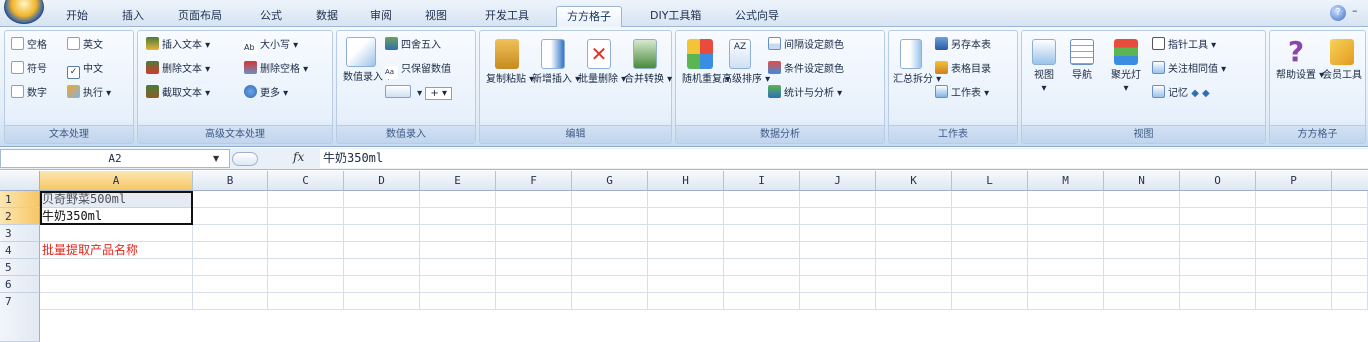 The width and height of the screenshot is (1368, 342). Describe the element at coordinates (271, 16) in the screenshot. I see `tab-formulas: 公式` at that location.